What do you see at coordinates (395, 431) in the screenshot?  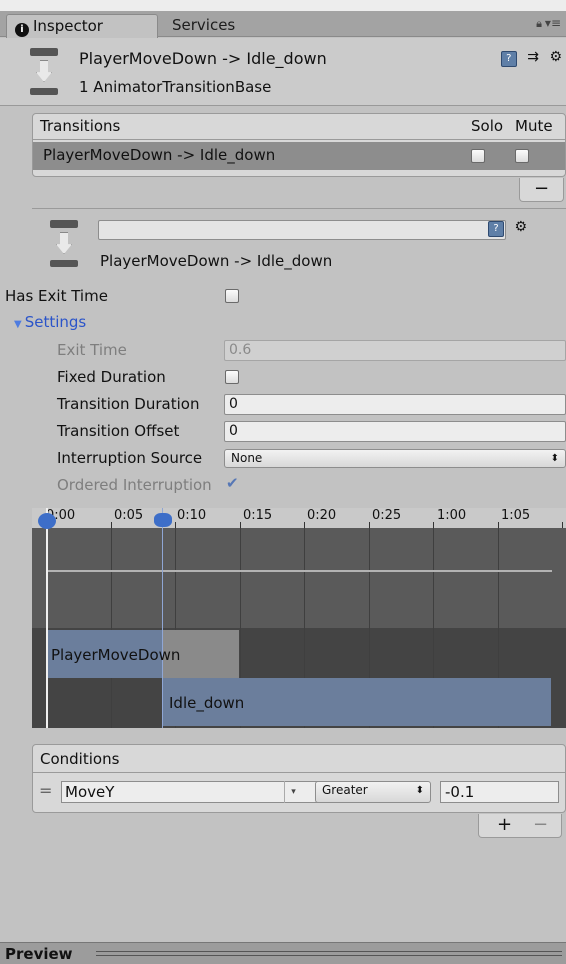 I see `transition-offset-field: 0` at bounding box center [395, 431].